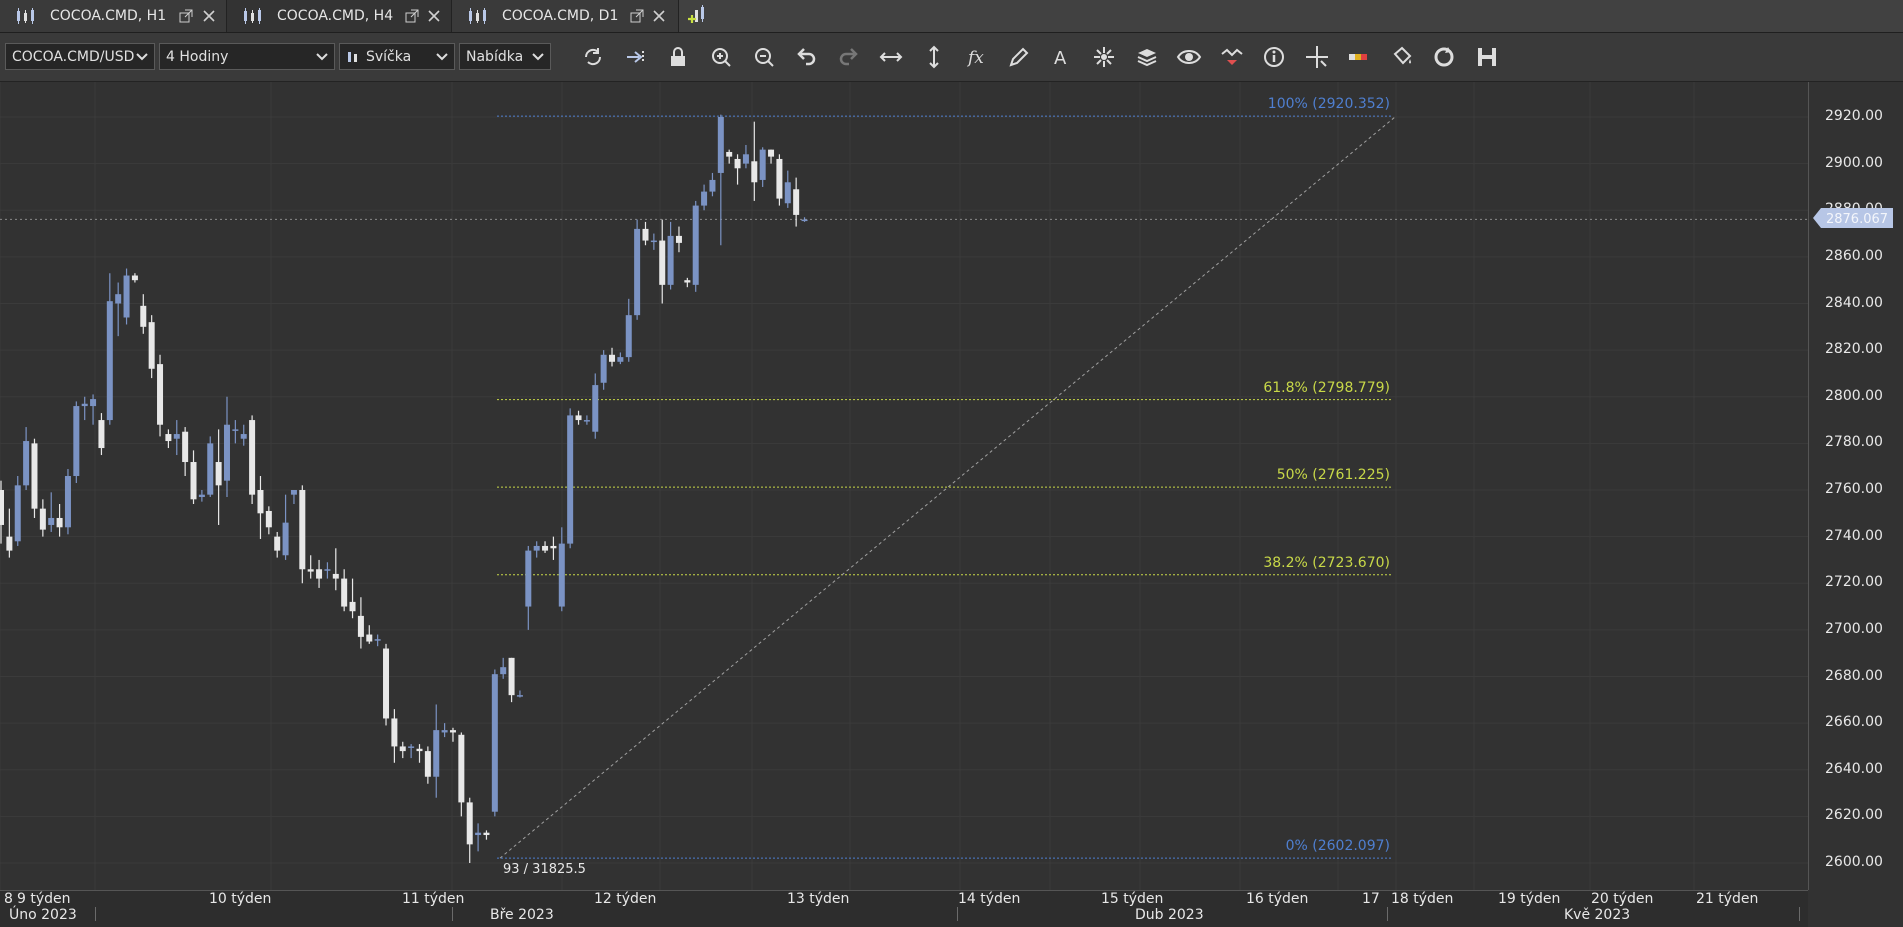  Describe the element at coordinates (1359, 57) in the screenshot. I see `theme-colors-icon` at that location.